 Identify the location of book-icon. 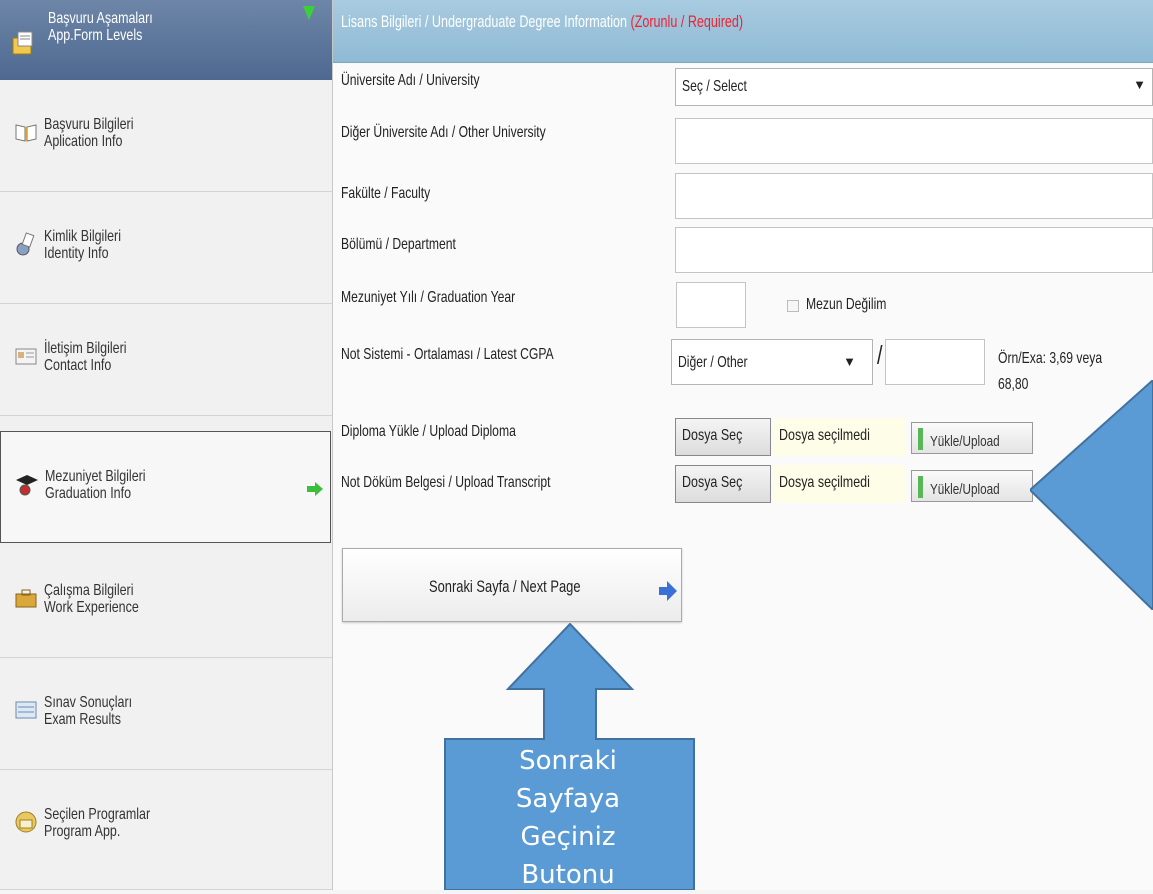
(26, 133).